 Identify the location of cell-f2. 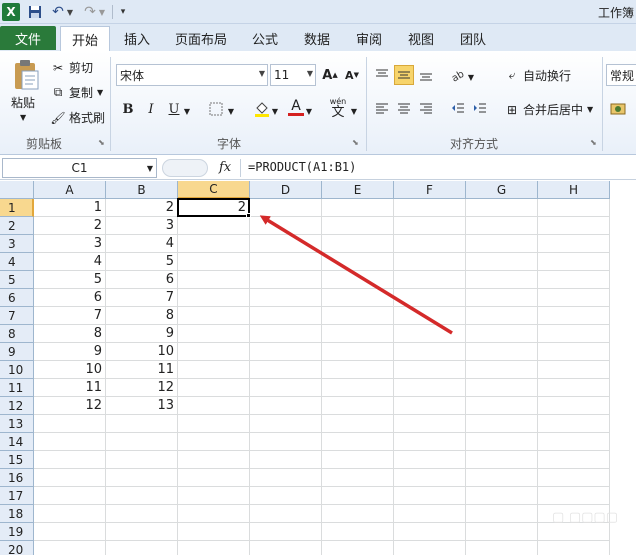
(430, 226).